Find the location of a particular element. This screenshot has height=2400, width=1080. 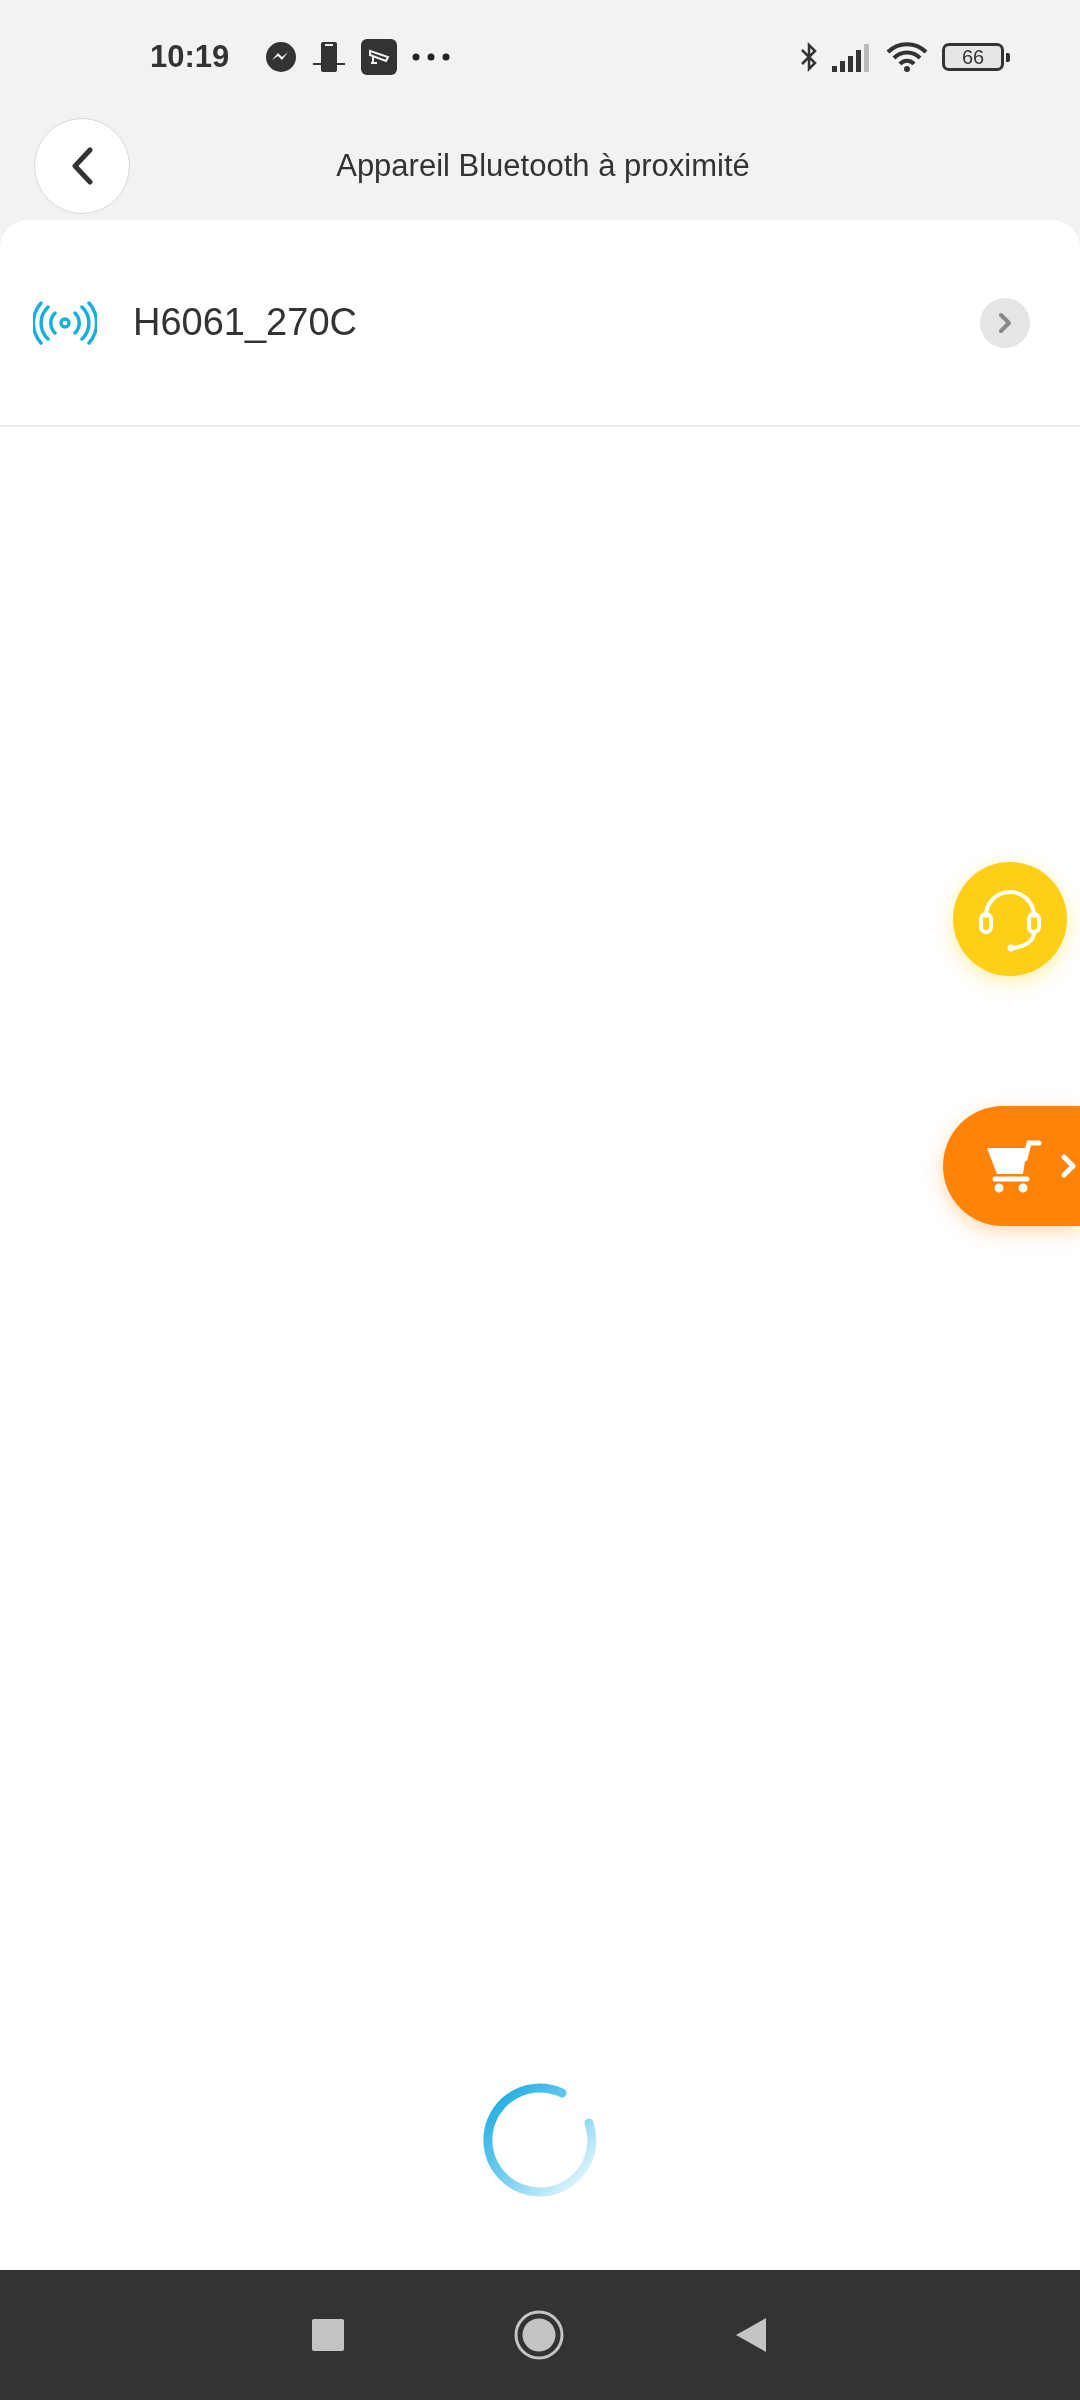

device-name: H6061_270C is located at coordinates (245, 322).